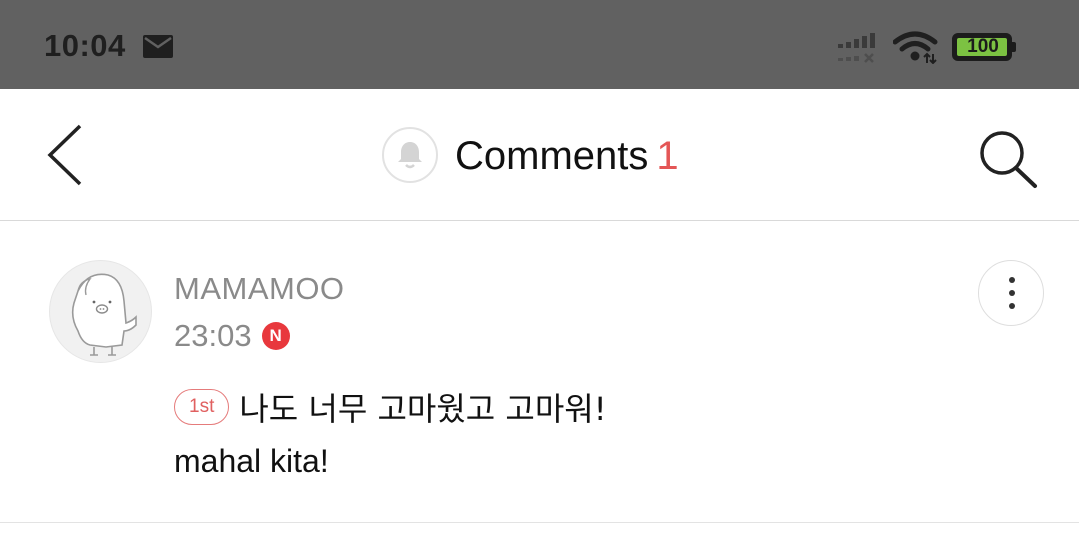 This screenshot has width=1079, height=551. Describe the element at coordinates (85, 45) in the screenshot. I see `status-time: 10:04` at that location.